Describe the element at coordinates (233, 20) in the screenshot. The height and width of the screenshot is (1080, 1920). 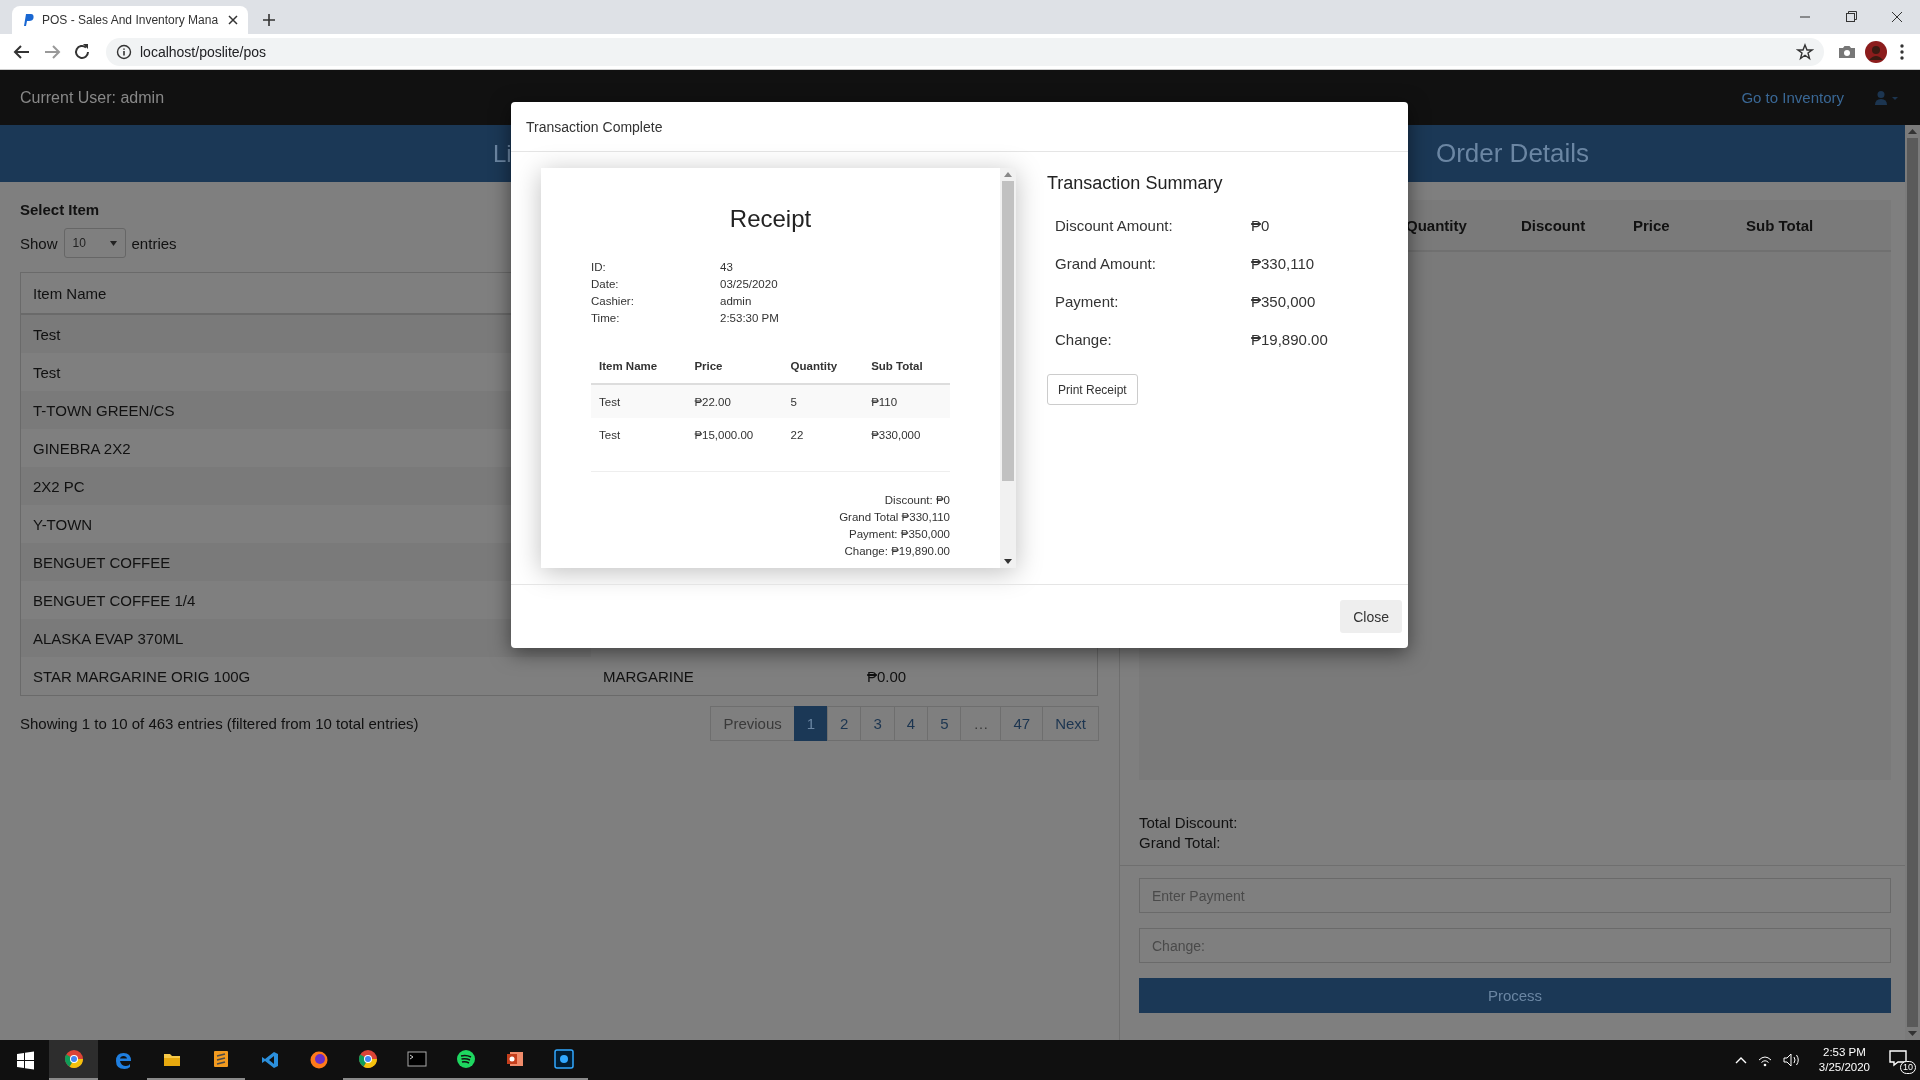
I see `close-icon` at that location.